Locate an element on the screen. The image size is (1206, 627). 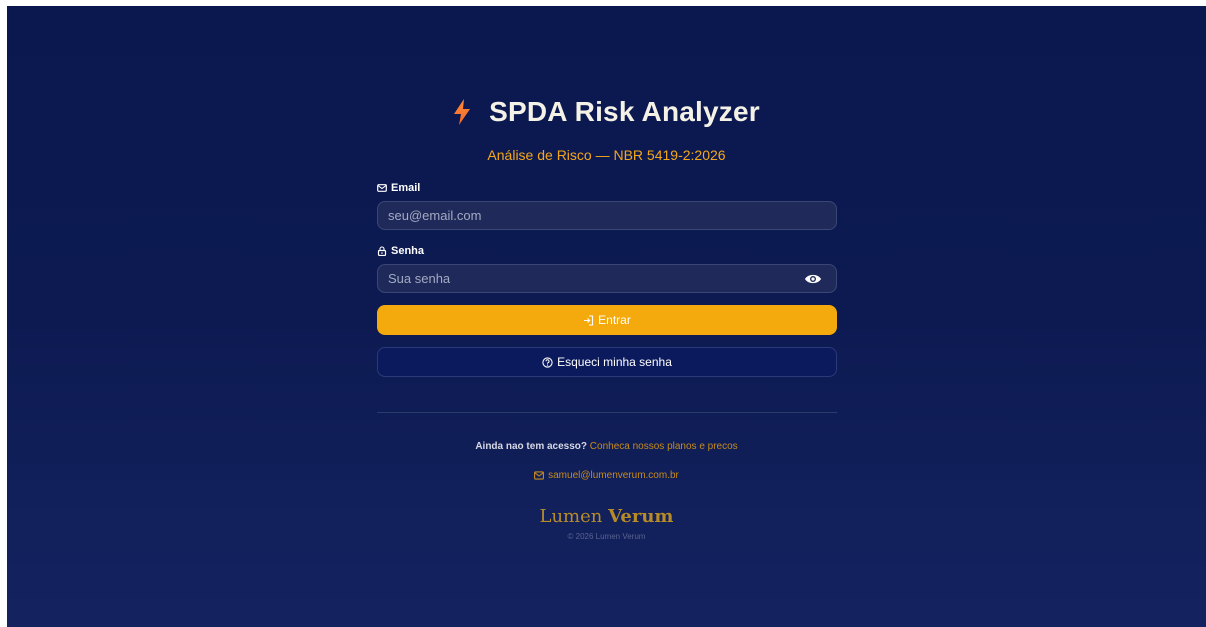
password-field-wrapper is located at coordinates (607, 278).